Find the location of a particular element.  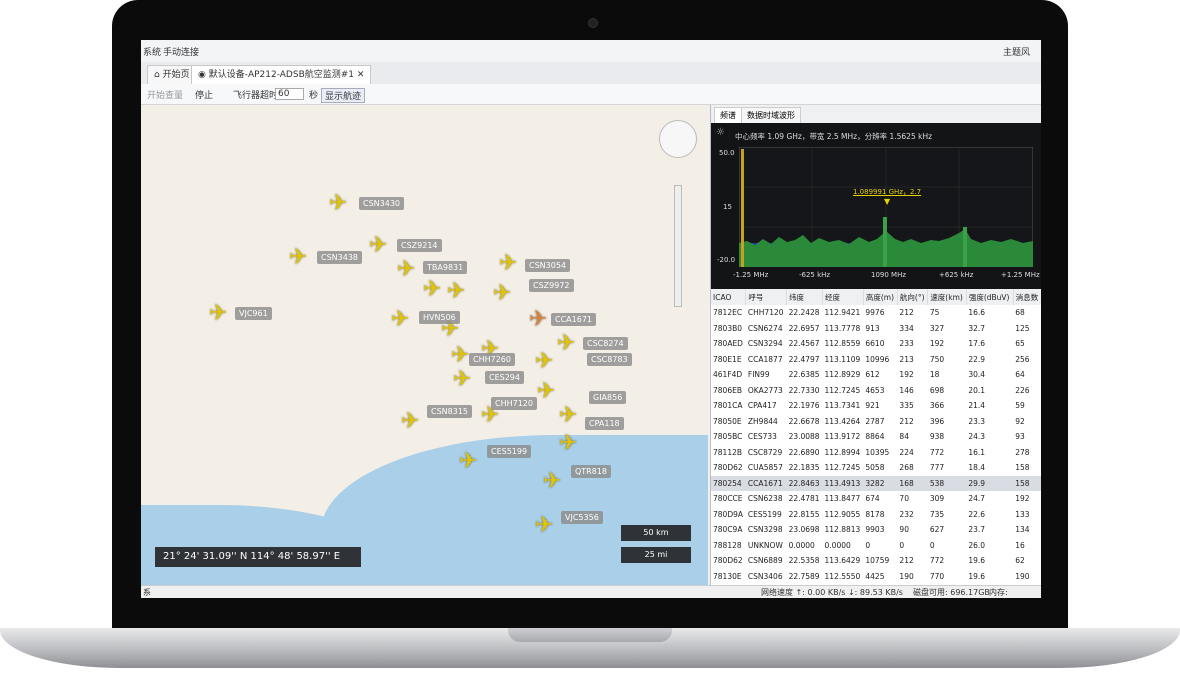

flight-label: TBA9831 is located at coordinates (445, 267).